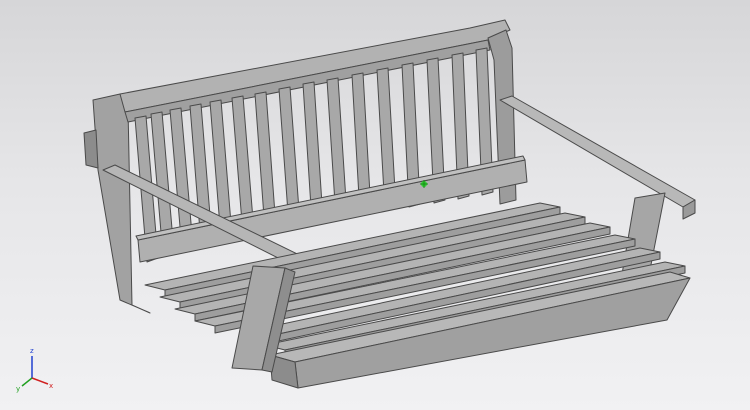  I want to click on origin-marker, so click(424, 182).